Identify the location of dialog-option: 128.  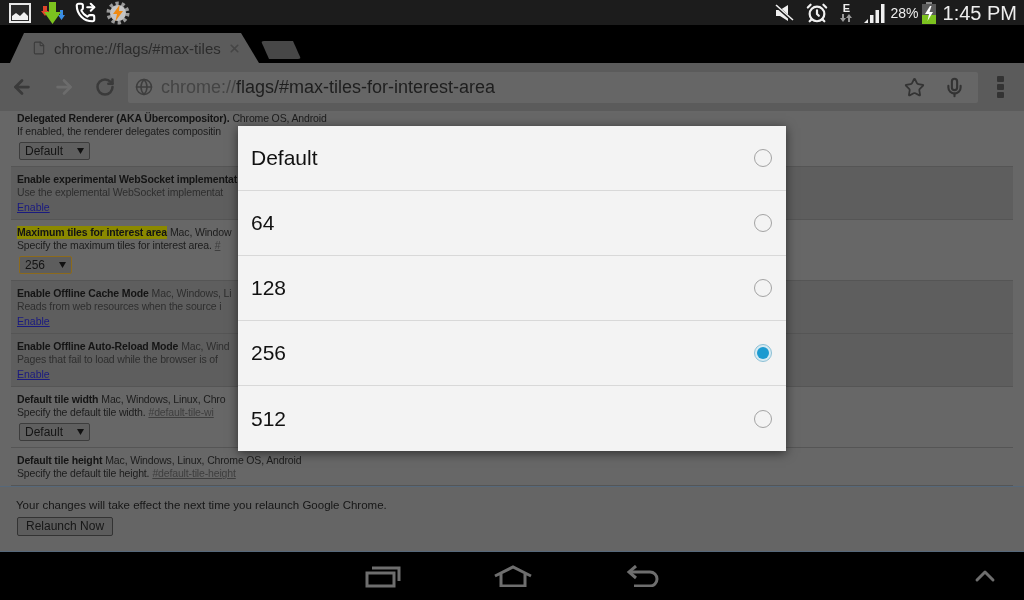
(512, 288).